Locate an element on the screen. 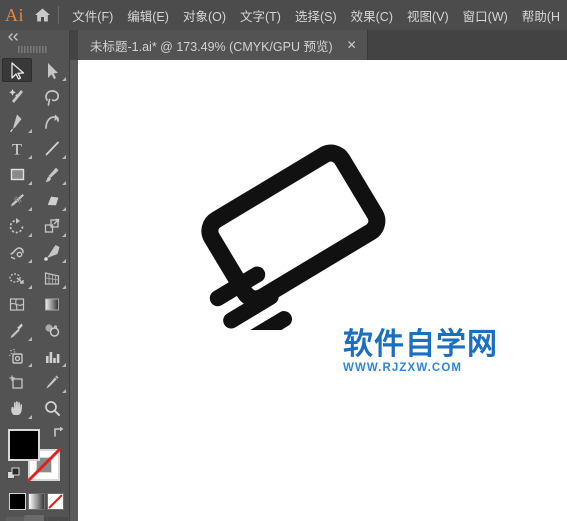 The width and height of the screenshot is (567, 521). width-tool is located at coordinates (17, 252).